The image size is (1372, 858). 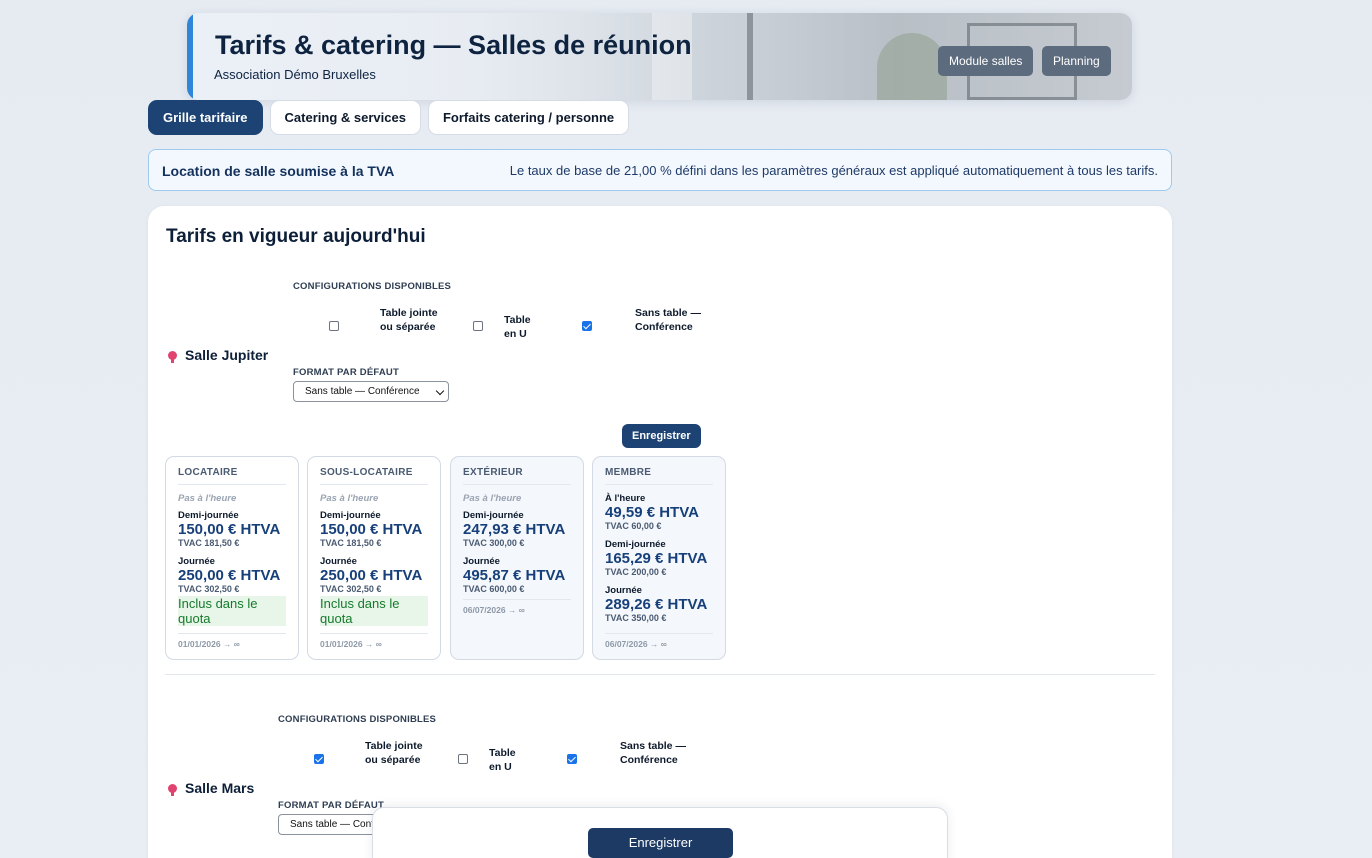 I want to click on half-day-price: 165,29 € HTVA, so click(x=656, y=558).